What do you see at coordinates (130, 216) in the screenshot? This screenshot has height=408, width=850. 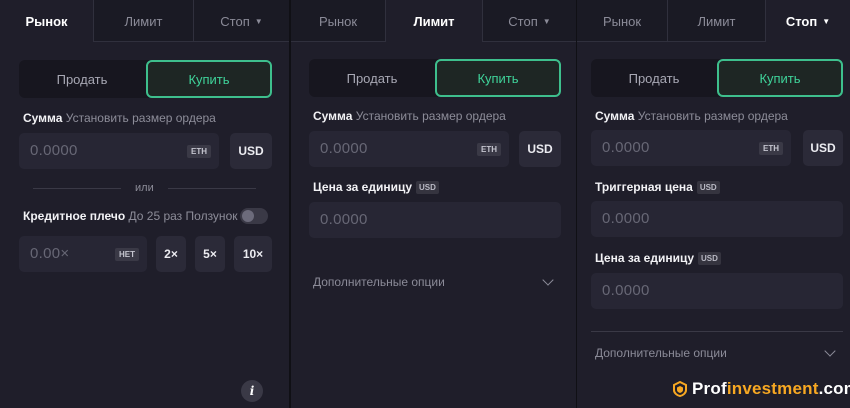 I see `leverage-label: Кредитное плечо До 25 раз Ползунок` at bounding box center [130, 216].